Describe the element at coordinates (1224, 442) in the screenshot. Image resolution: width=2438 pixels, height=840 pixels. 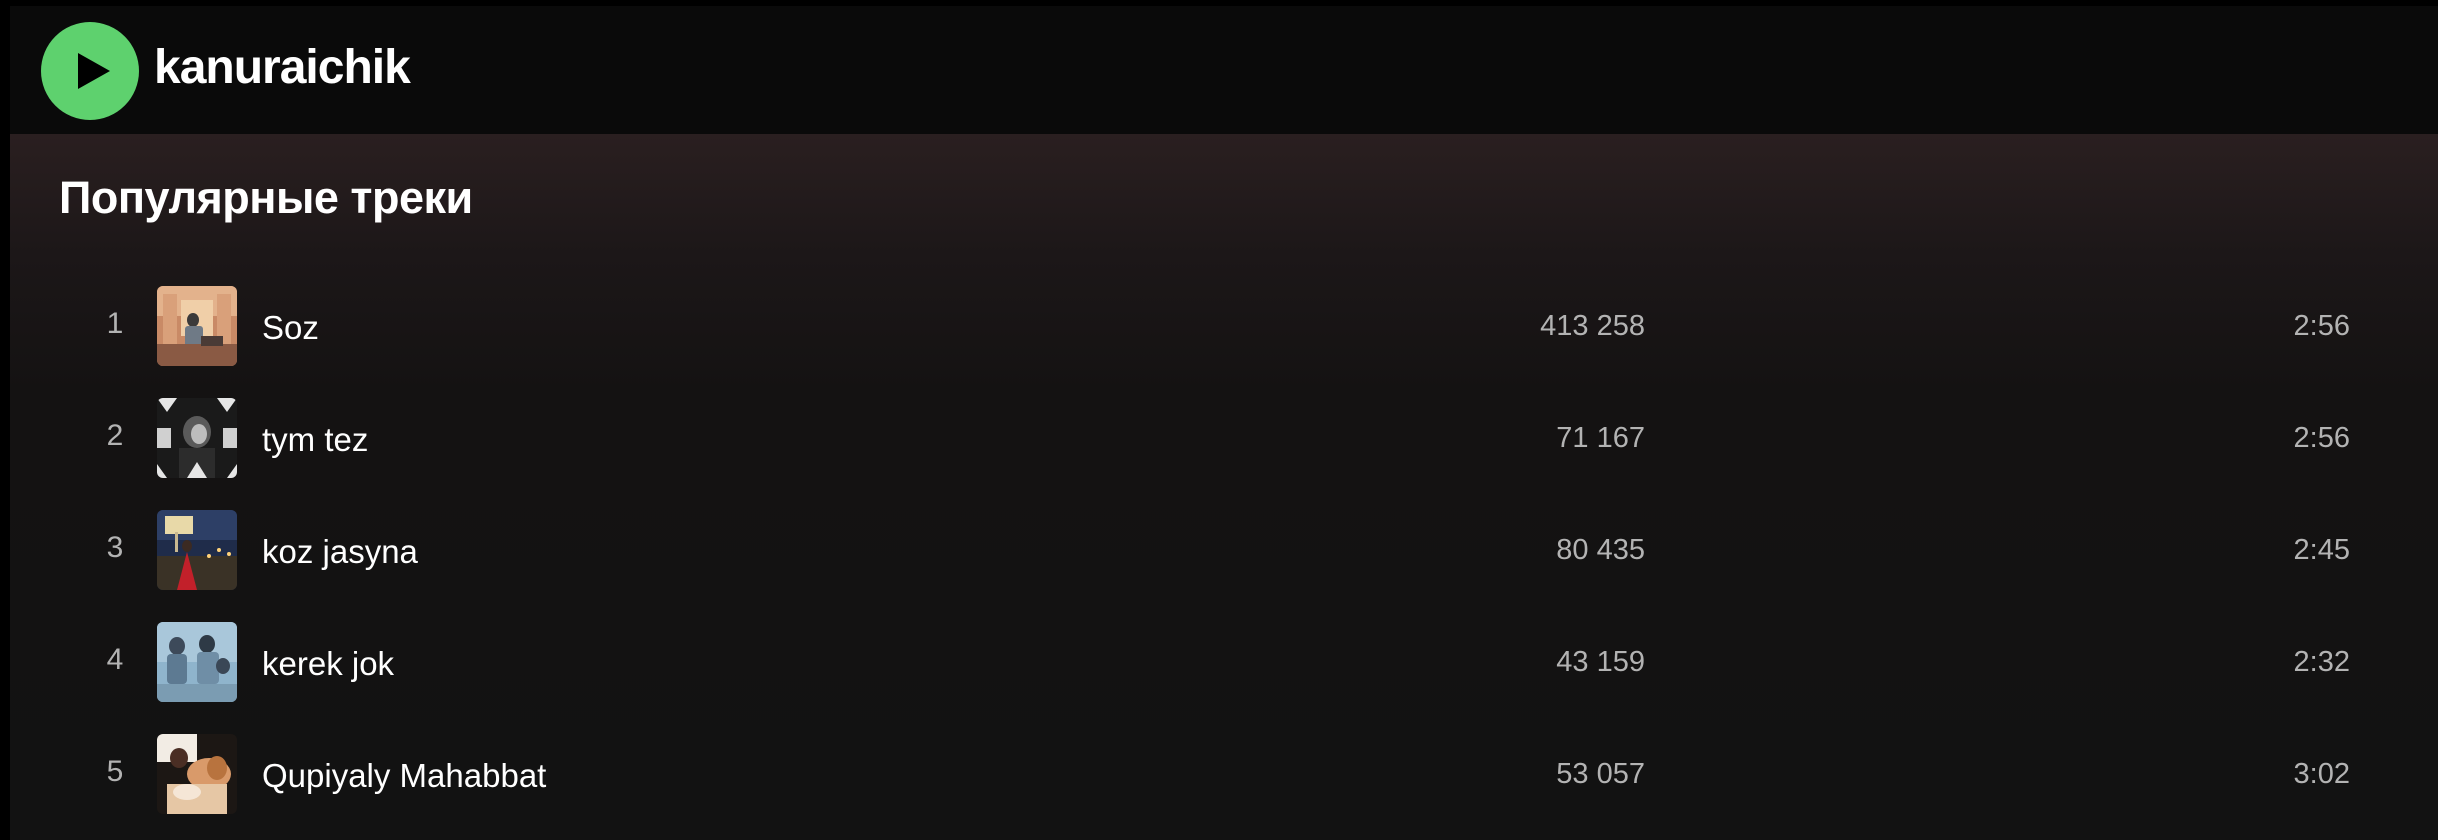
I see `track-row: 2 tym tez 71 167 2:56` at that location.